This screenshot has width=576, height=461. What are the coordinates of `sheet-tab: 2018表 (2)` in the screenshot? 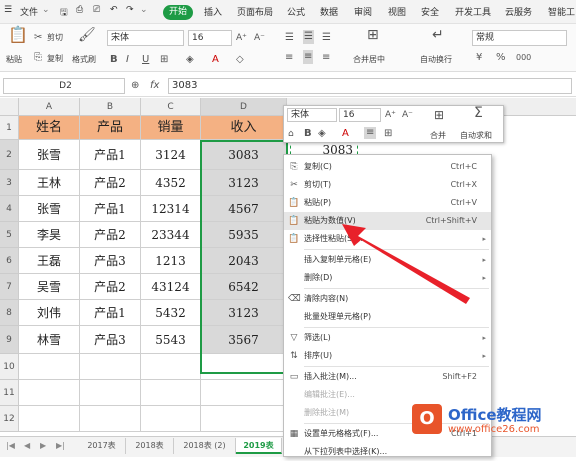 It's located at (205, 446).